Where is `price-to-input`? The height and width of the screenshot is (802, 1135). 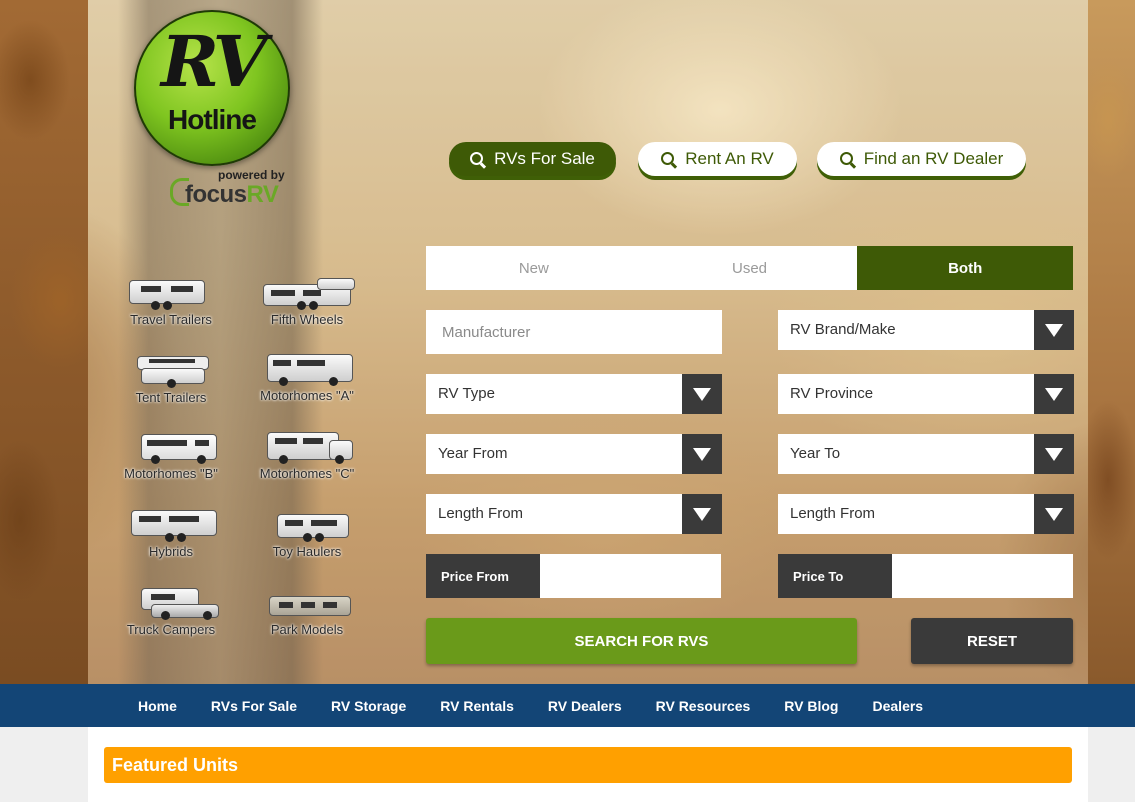 price-to-input is located at coordinates (982, 576).